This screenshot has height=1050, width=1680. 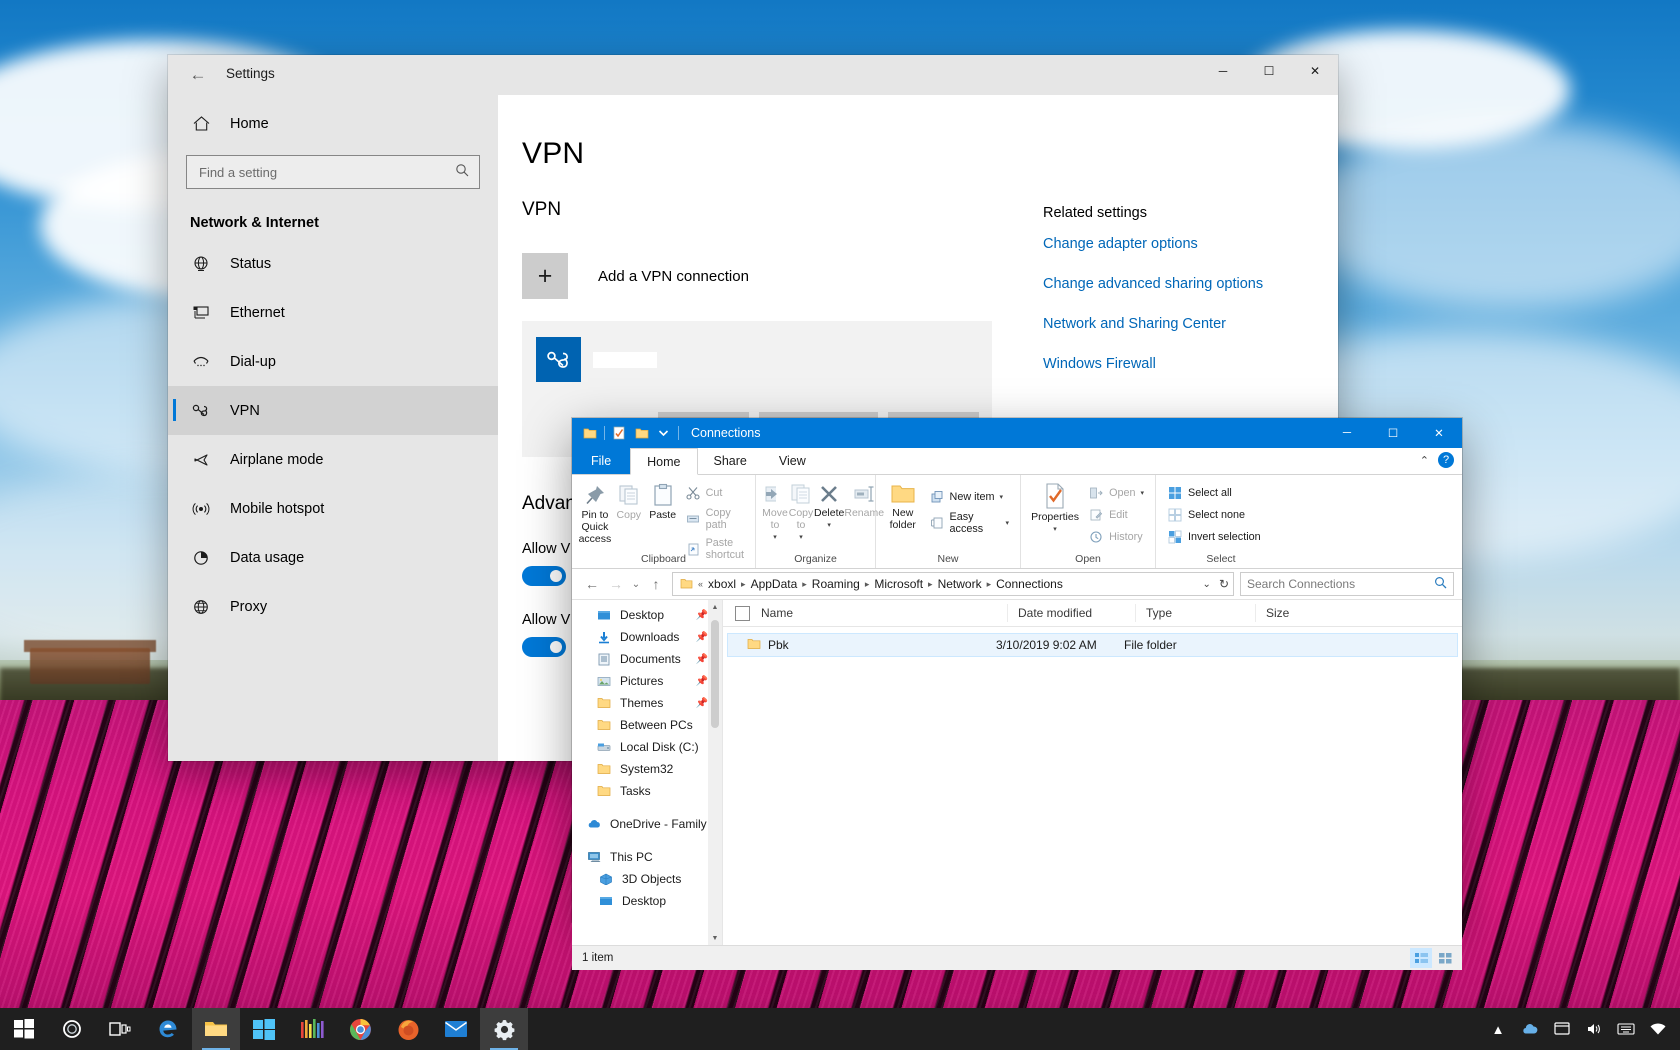 I want to click on breadcrumb-item: Roaming, so click(x=836, y=584).